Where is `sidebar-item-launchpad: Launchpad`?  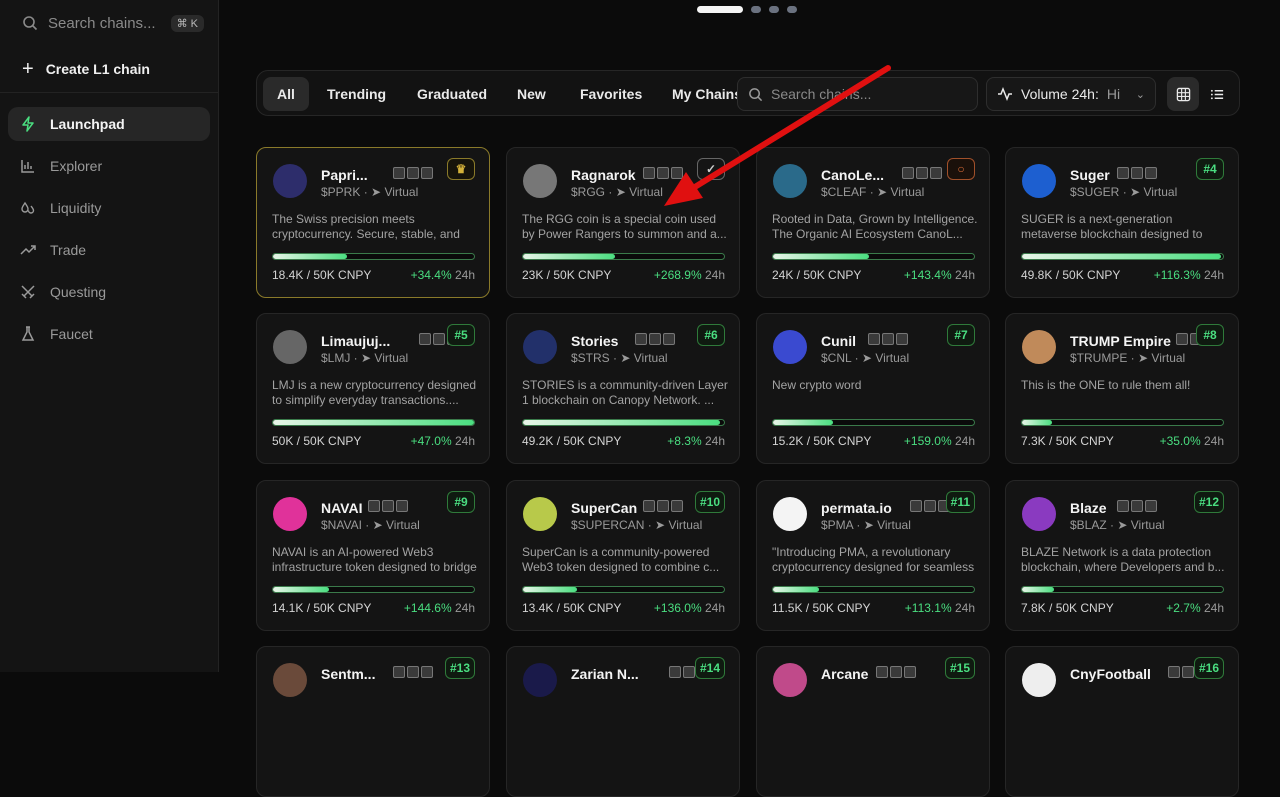 sidebar-item-launchpad: Launchpad is located at coordinates (109, 124).